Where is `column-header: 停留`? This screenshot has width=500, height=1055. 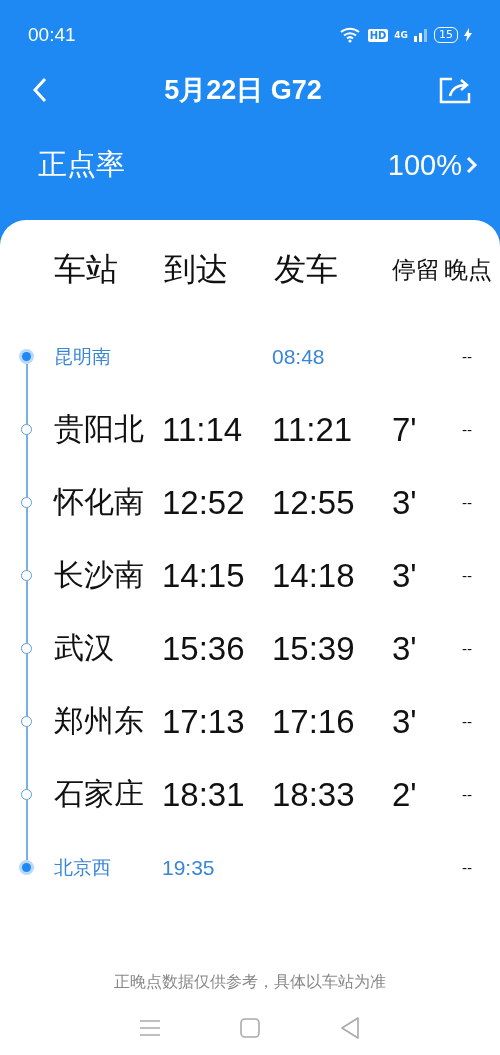 column-header: 停留 is located at coordinates (416, 270).